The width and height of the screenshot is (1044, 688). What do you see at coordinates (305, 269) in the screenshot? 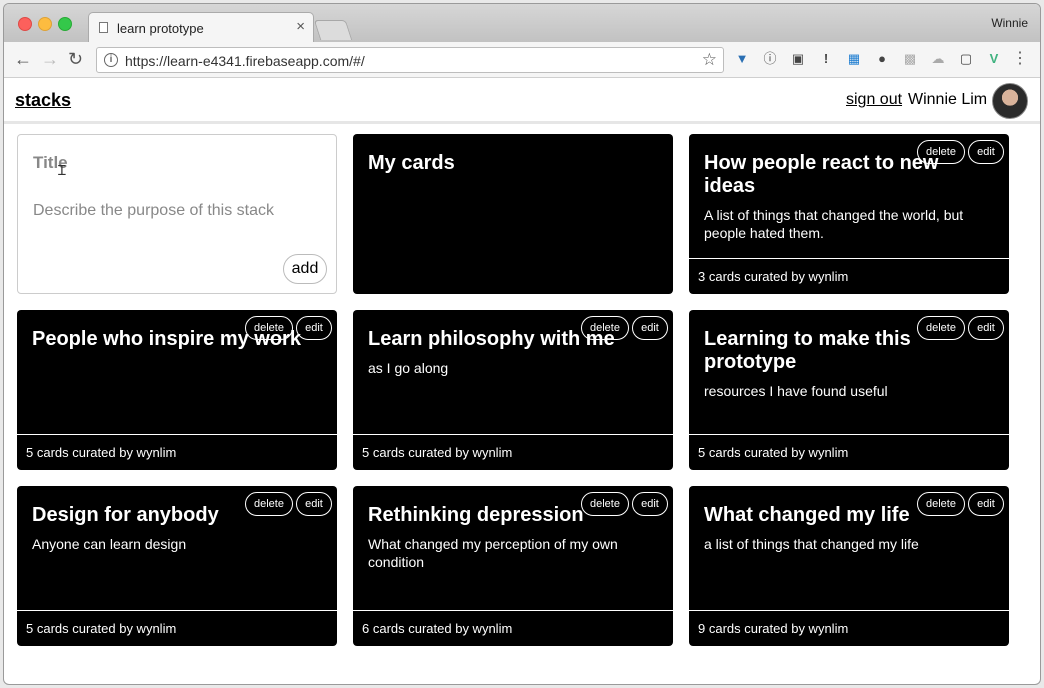
I see `add-button: add` at bounding box center [305, 269].